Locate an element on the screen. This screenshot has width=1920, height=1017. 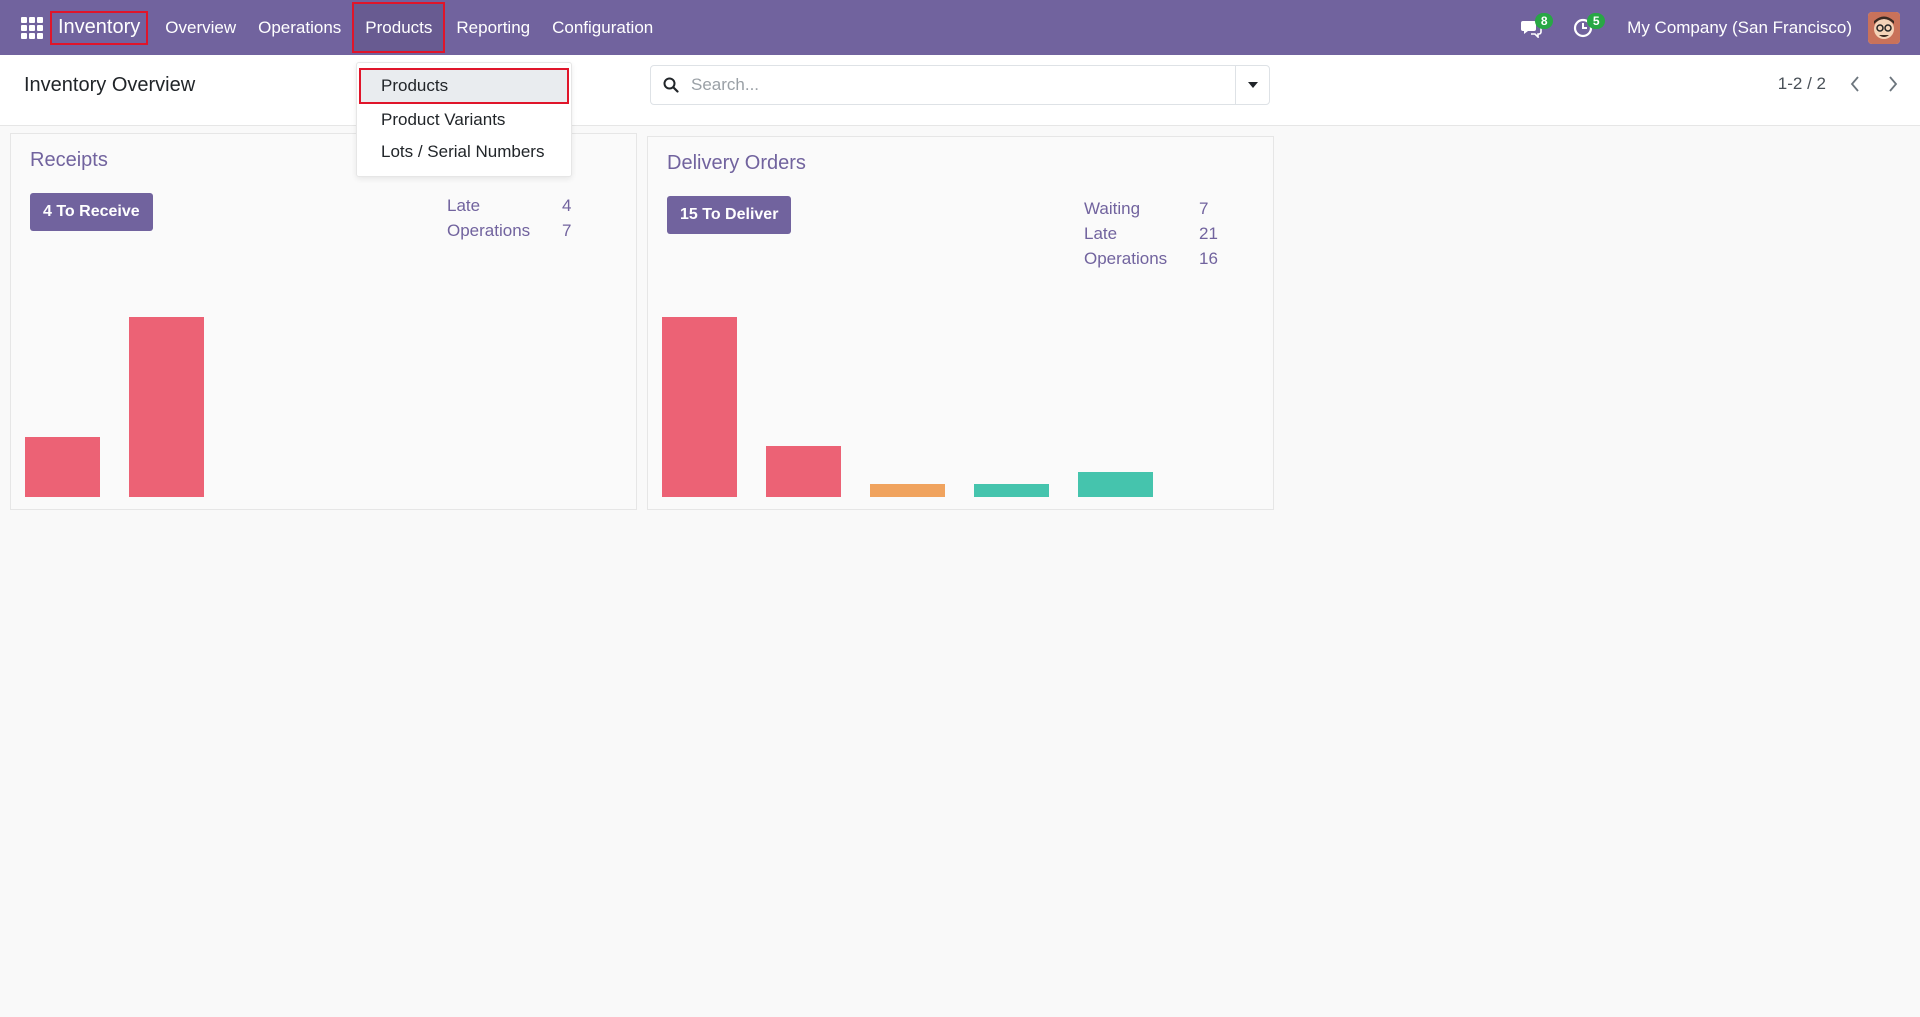
menu-operations: Operations is located at coordinates (299, 27).